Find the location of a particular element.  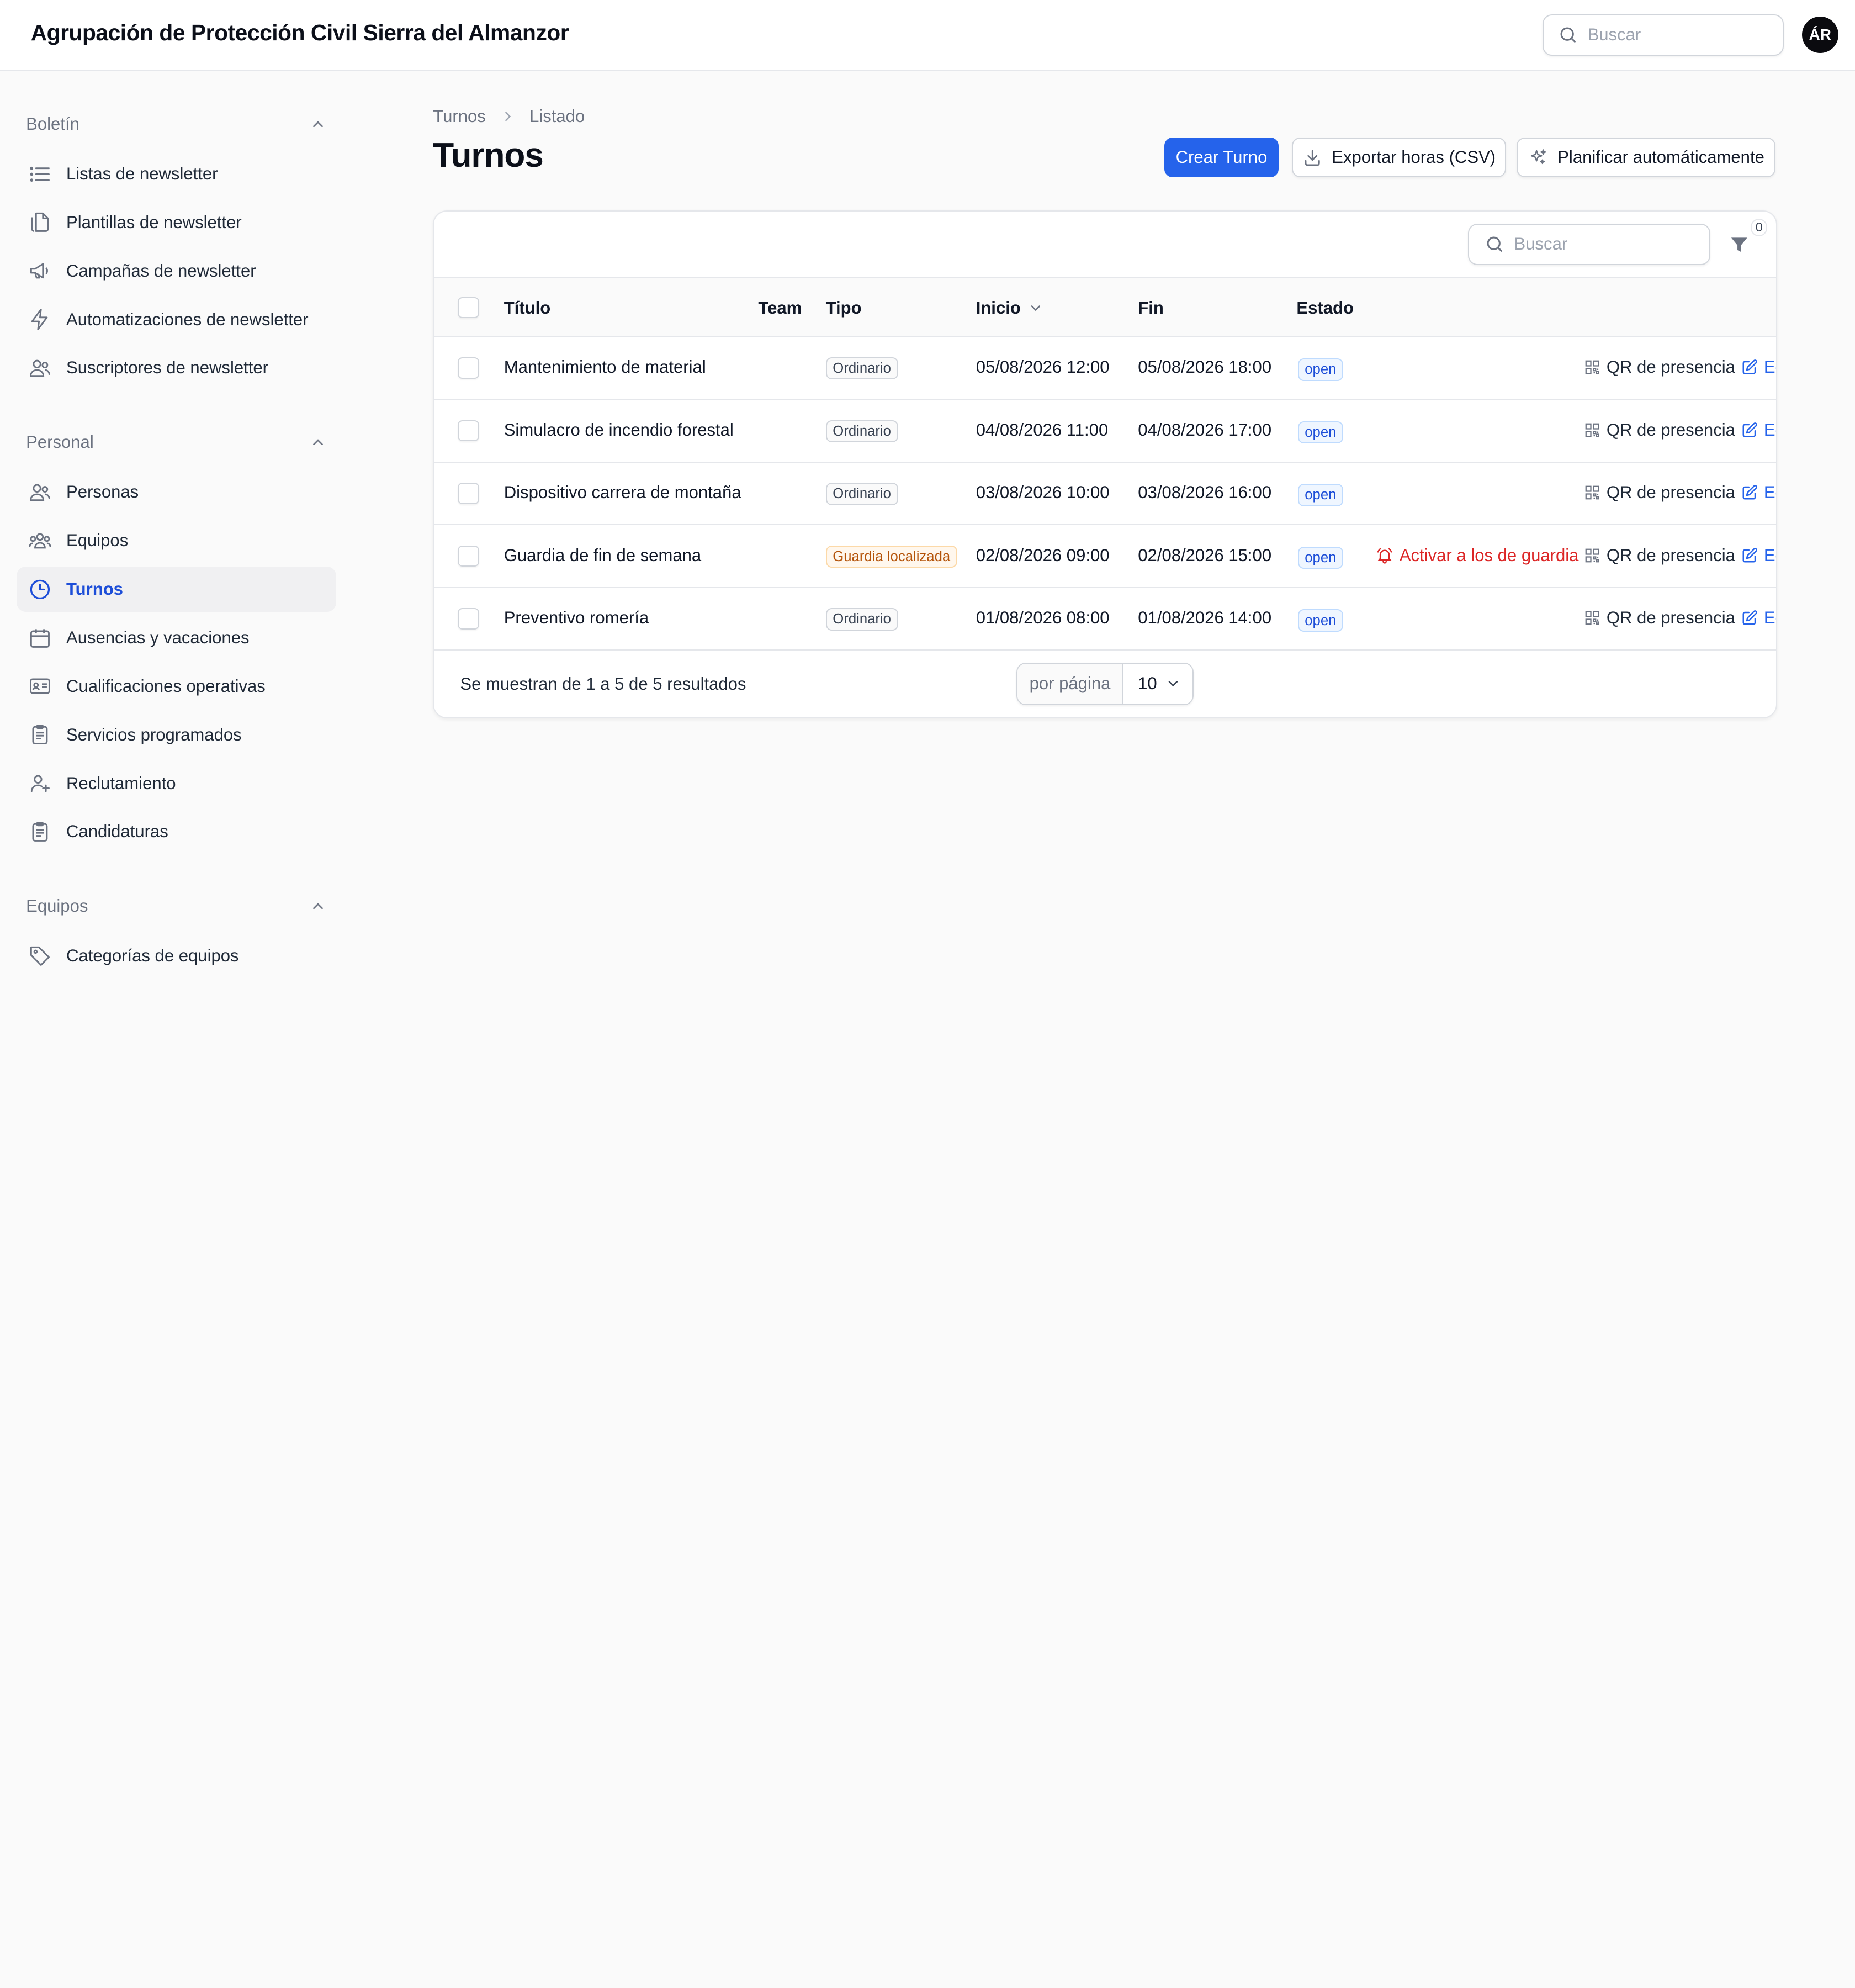

nav-group-personal: Personal is located at coordinates (176, 442).